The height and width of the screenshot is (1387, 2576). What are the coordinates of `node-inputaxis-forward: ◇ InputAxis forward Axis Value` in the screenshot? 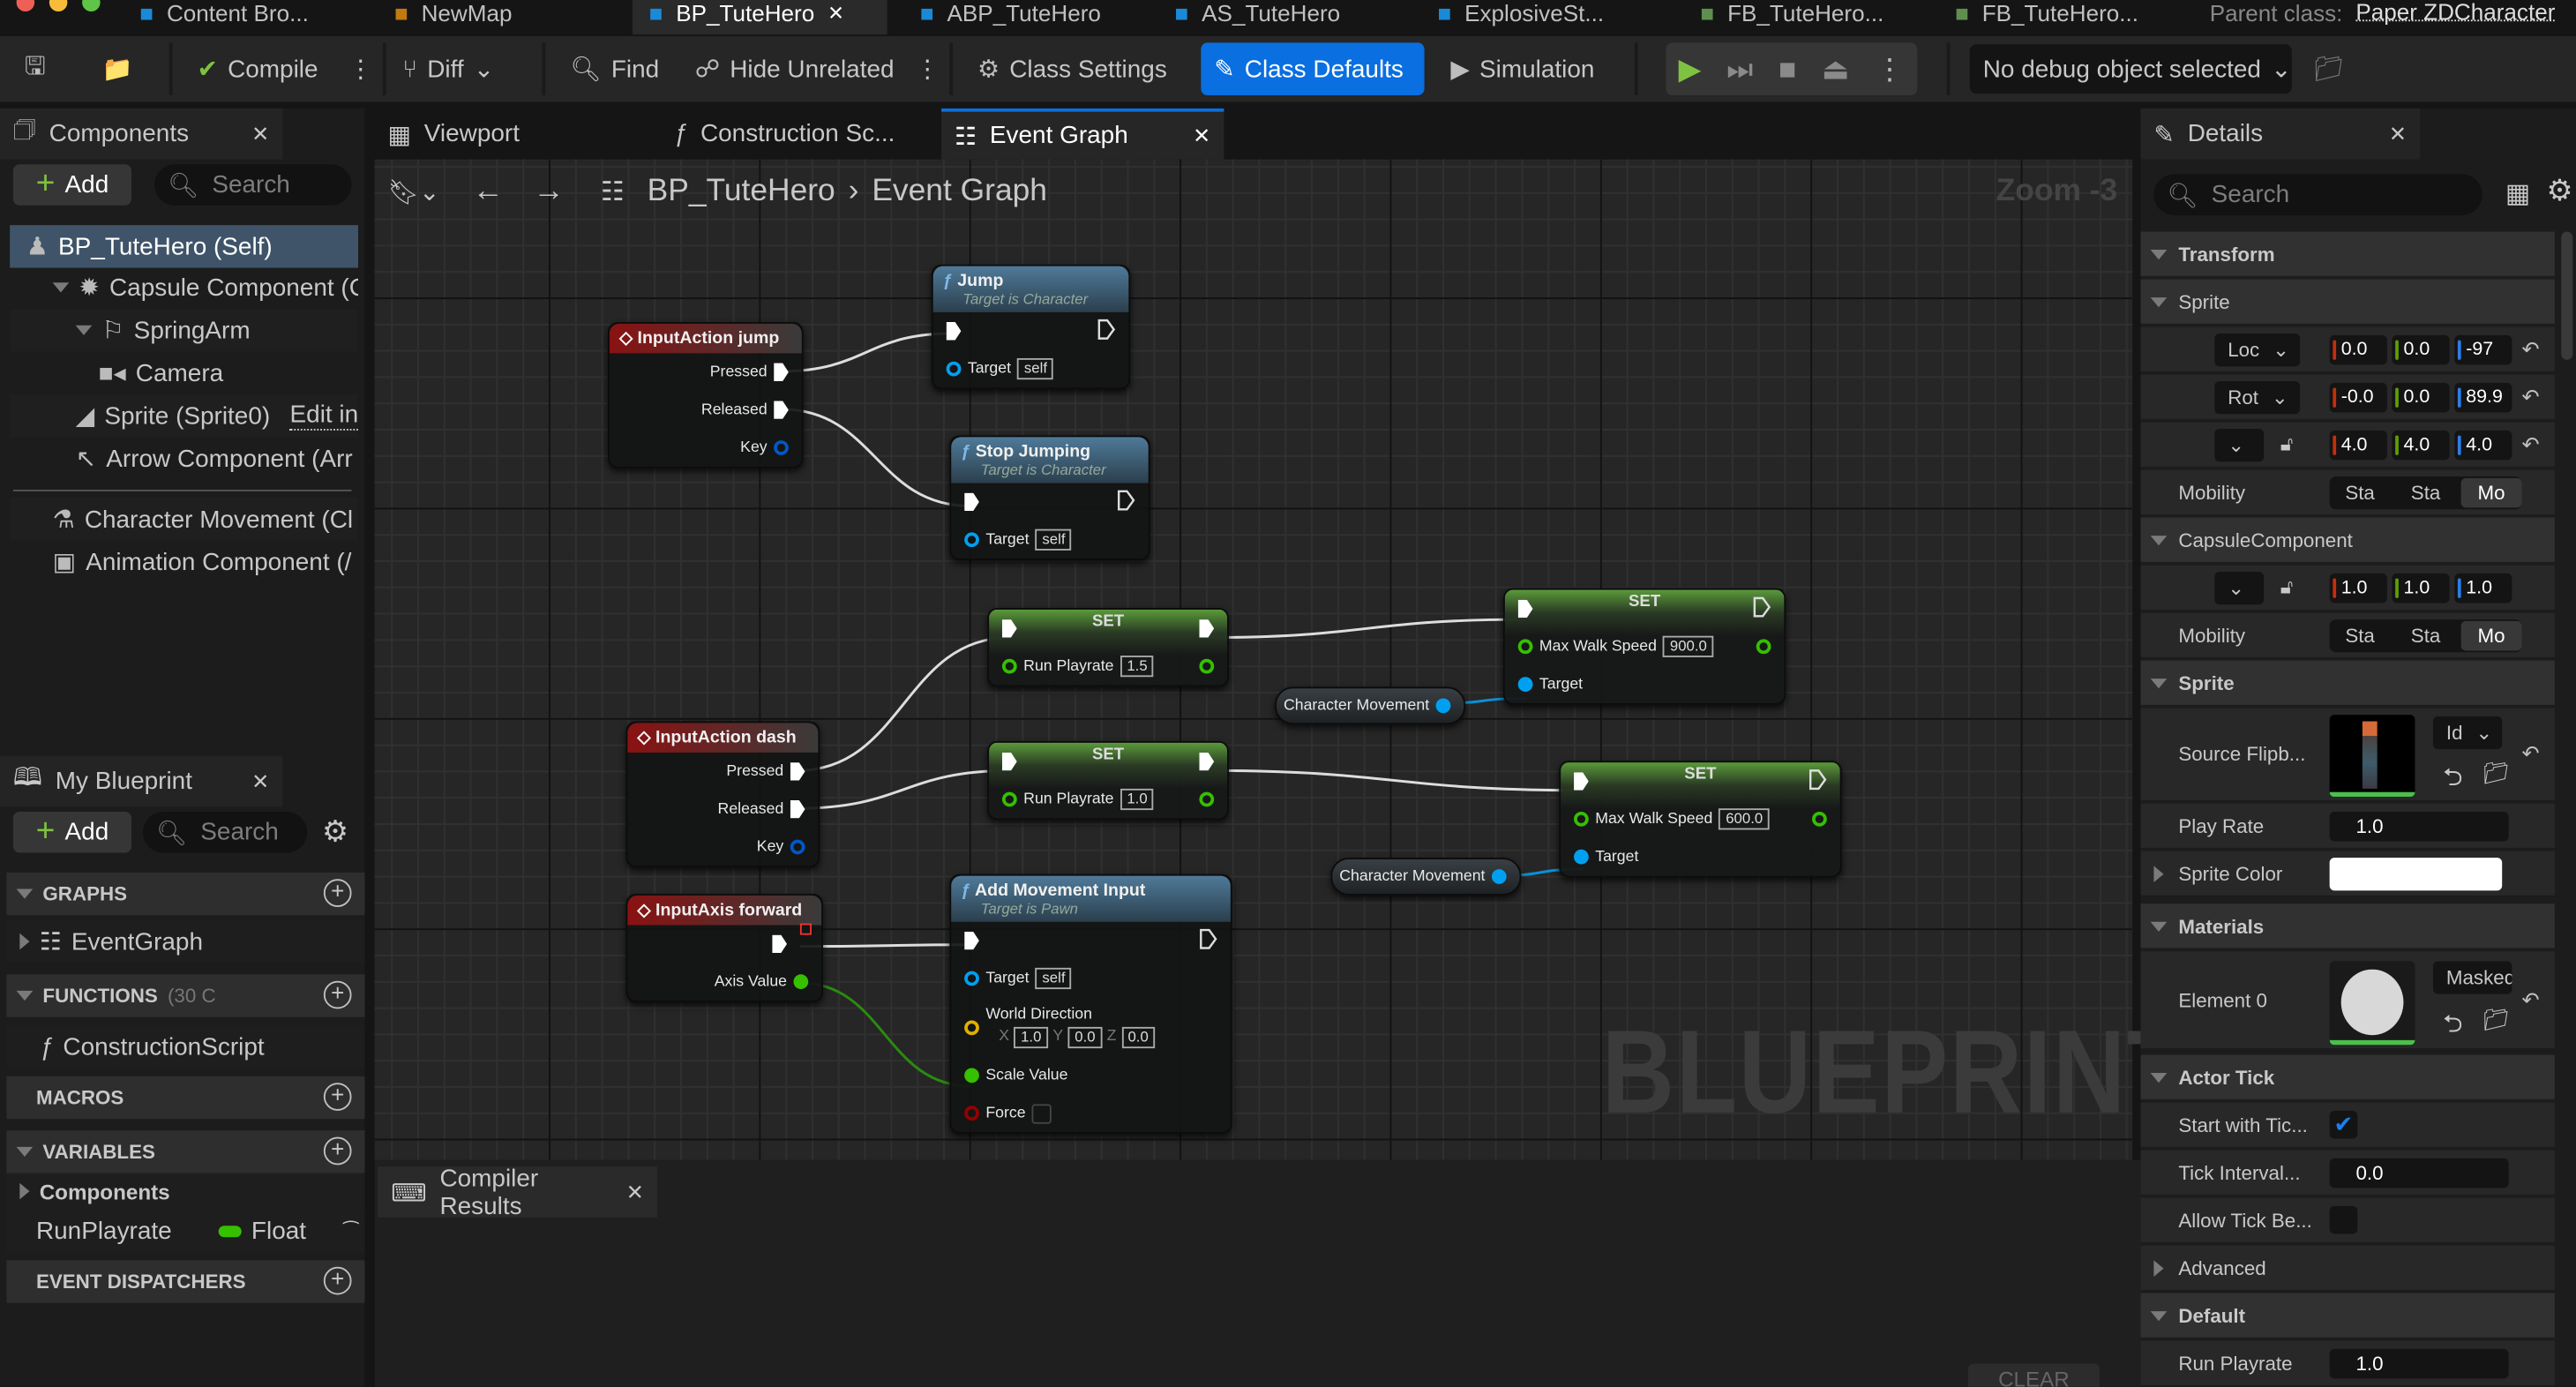 It's located at (724, 948).